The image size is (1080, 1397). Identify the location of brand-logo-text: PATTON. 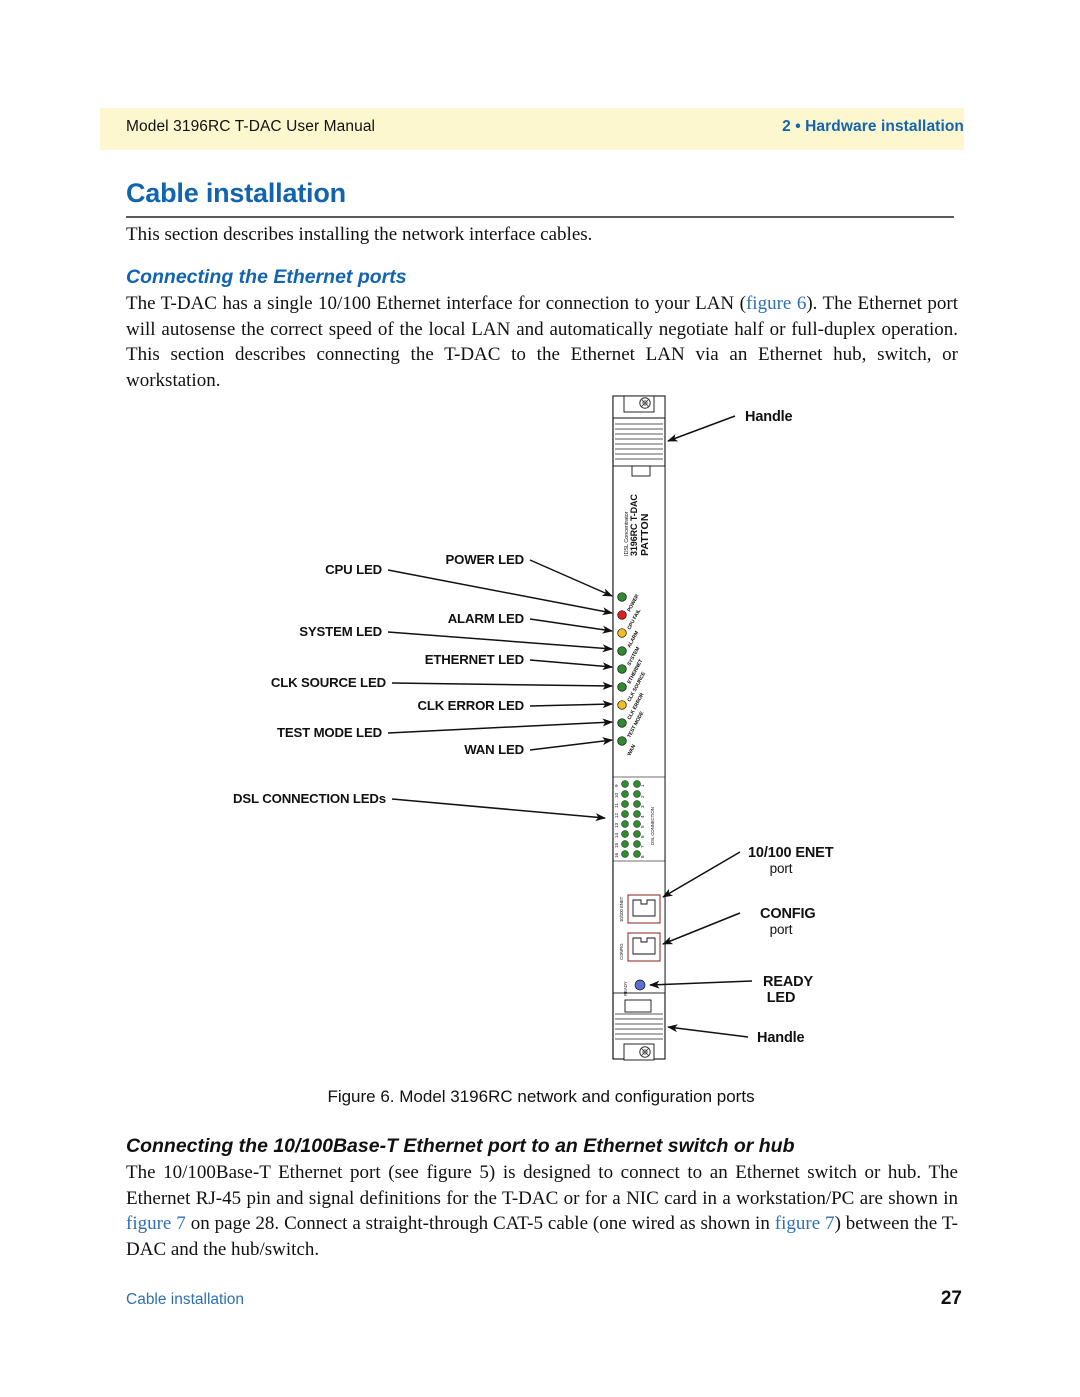
(645, 534).